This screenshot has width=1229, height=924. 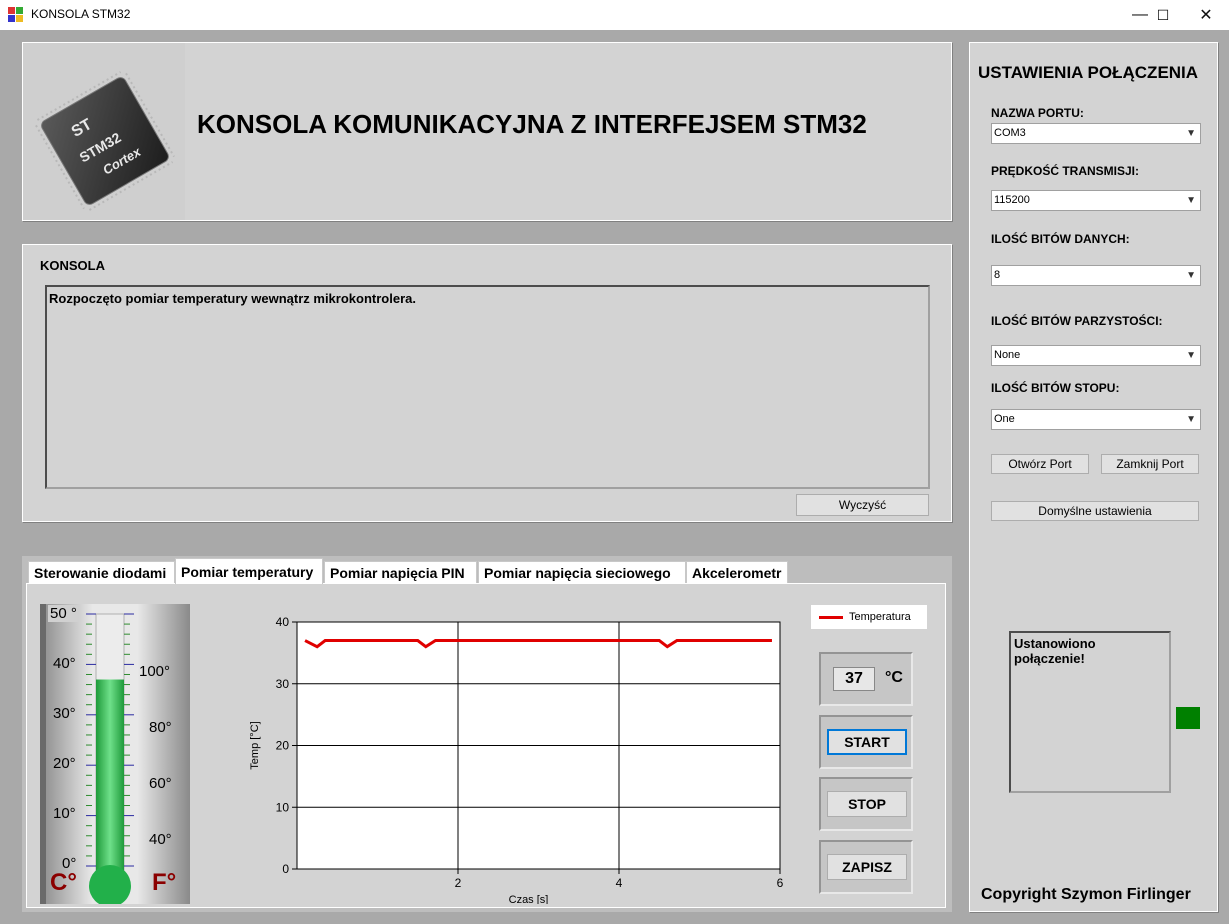 I want to click on save-button: ZAPISZ, so click(x=867, y=867).